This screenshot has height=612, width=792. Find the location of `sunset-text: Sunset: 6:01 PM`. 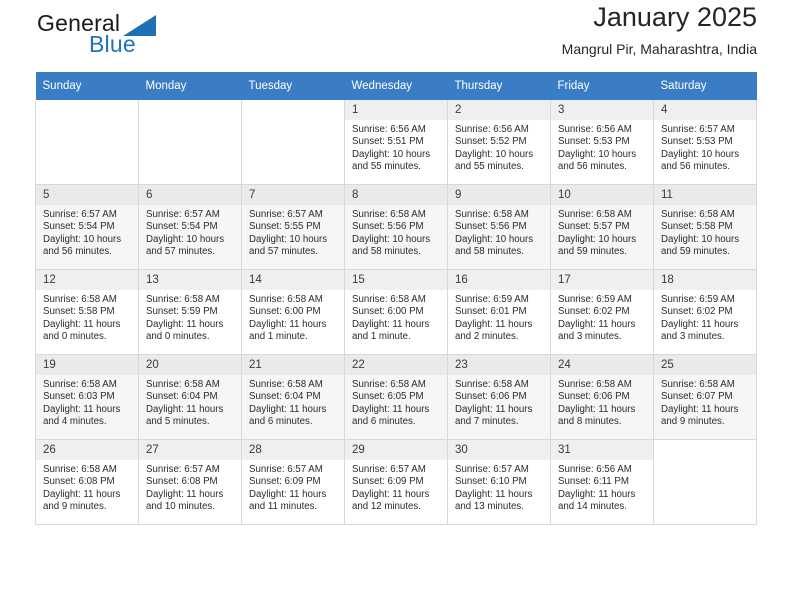

sunset-text: Sunset: 6:01 PM is located at coordinates (491, 312).